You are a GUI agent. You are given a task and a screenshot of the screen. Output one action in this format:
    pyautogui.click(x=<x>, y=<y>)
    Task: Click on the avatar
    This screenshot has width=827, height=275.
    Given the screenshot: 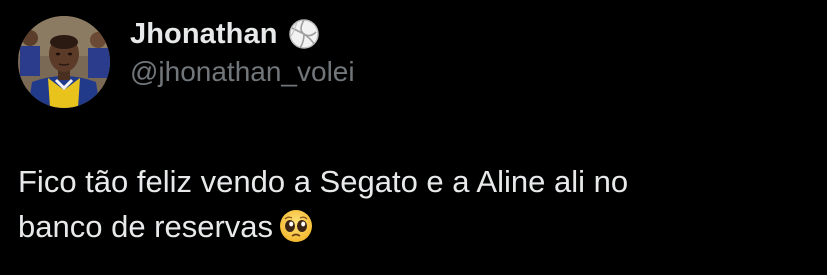 What is the action you would take?
    pyautogui.click(x=64, y=62)
    